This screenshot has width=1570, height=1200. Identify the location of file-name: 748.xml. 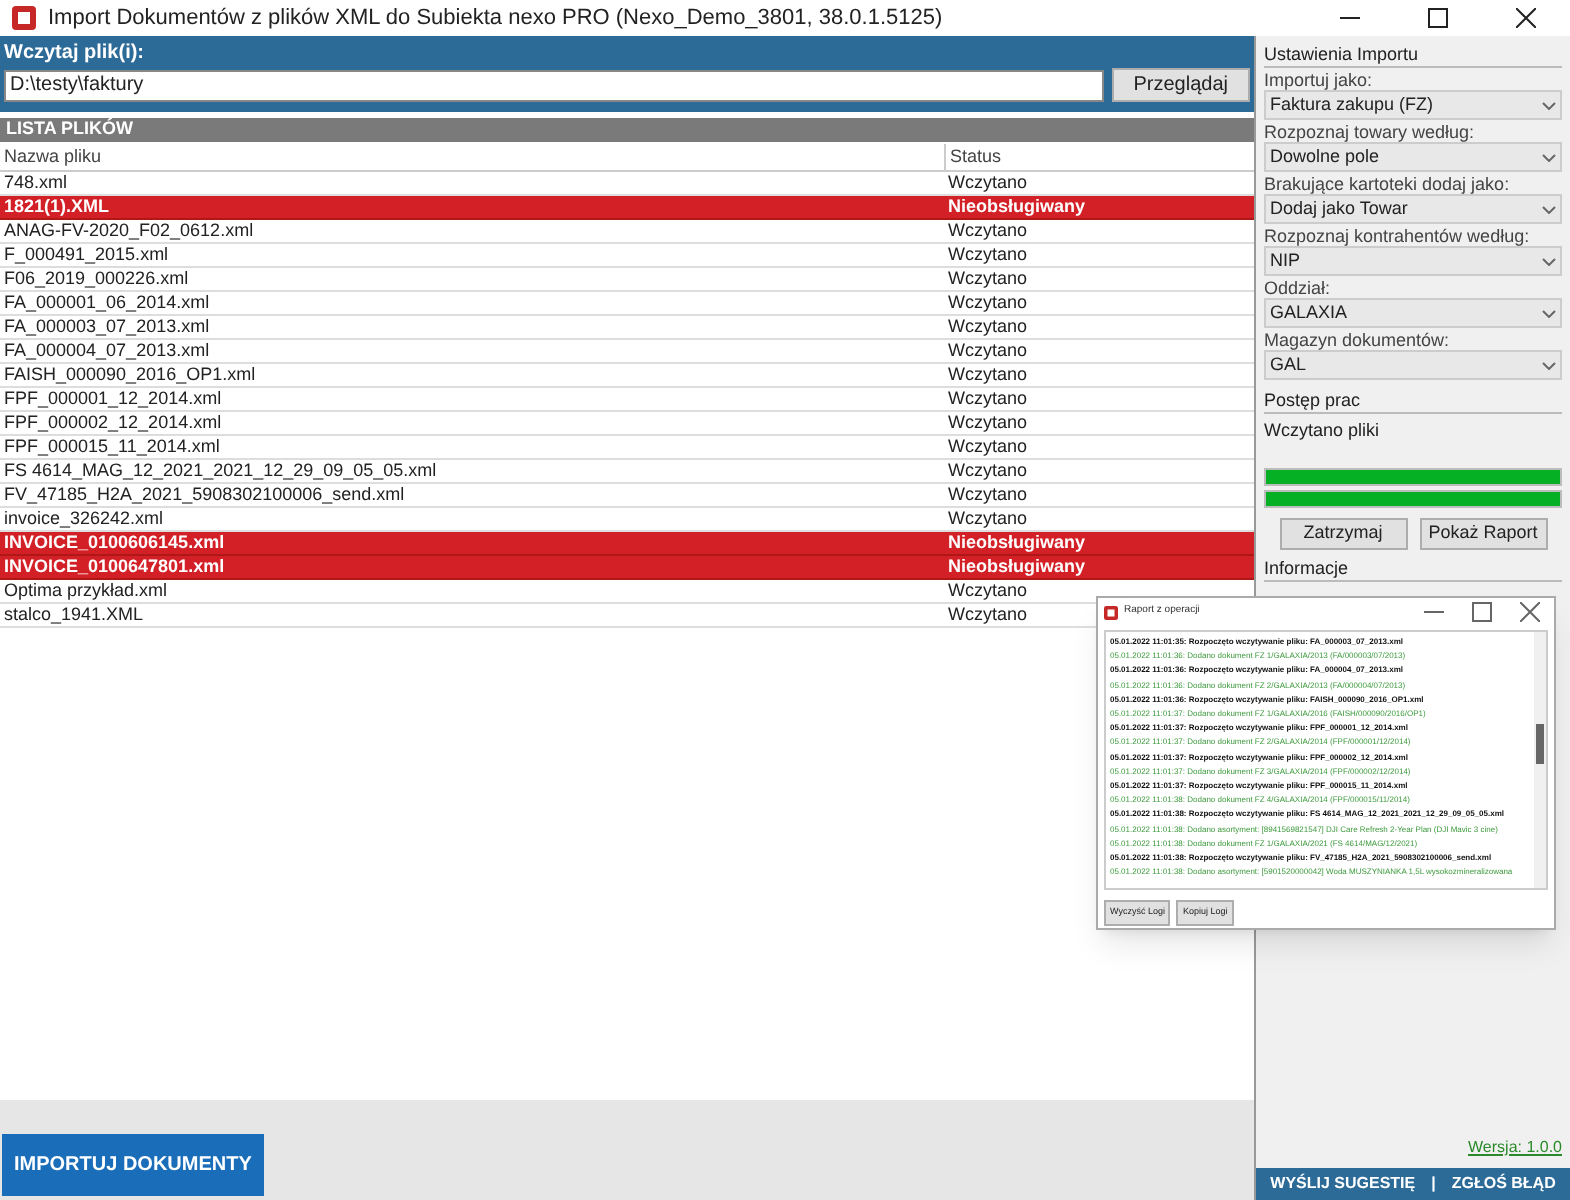
(36, 182).